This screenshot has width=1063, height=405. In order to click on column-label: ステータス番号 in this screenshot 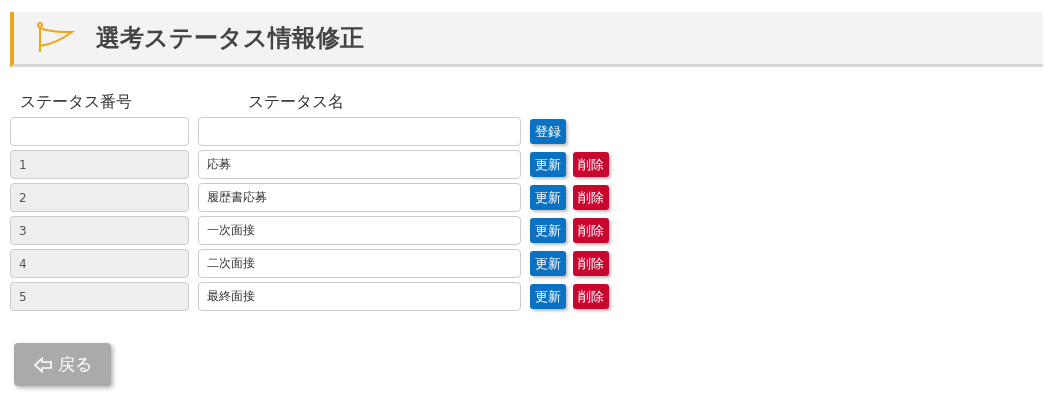, I will do `click(76, 102)`.